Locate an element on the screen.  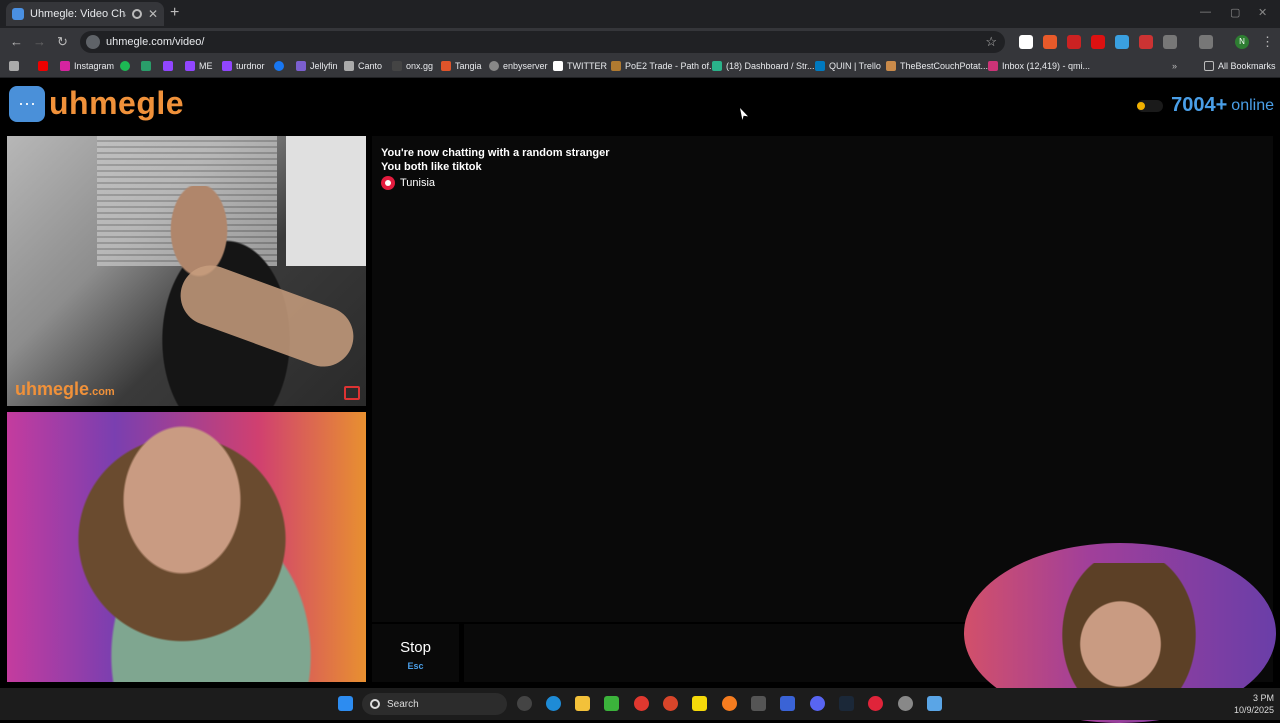
x-icon is located at coordinates (558, 66).